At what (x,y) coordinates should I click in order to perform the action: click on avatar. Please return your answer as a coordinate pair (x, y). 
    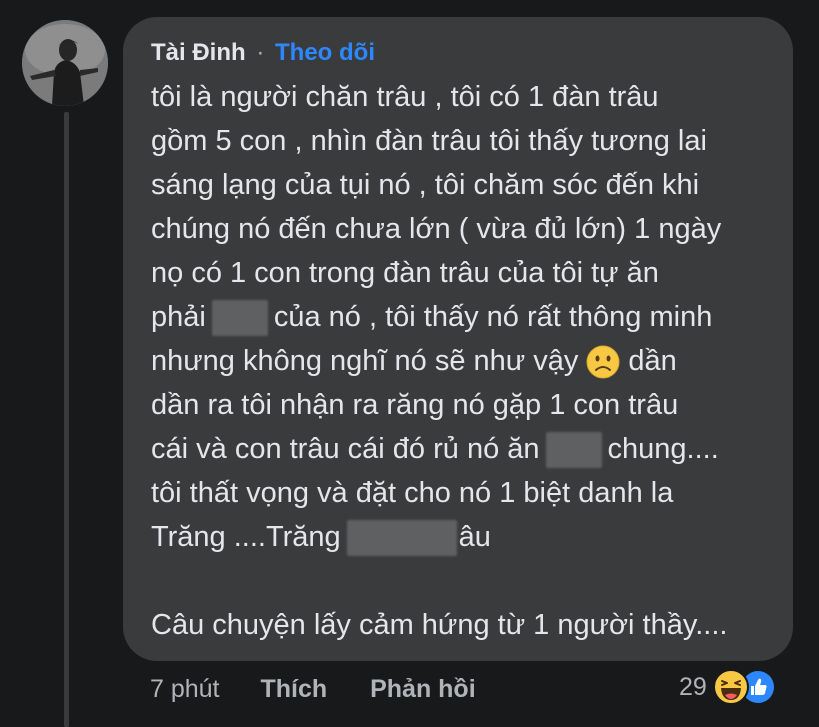
    Looking at the image, I should click on (65, 63).